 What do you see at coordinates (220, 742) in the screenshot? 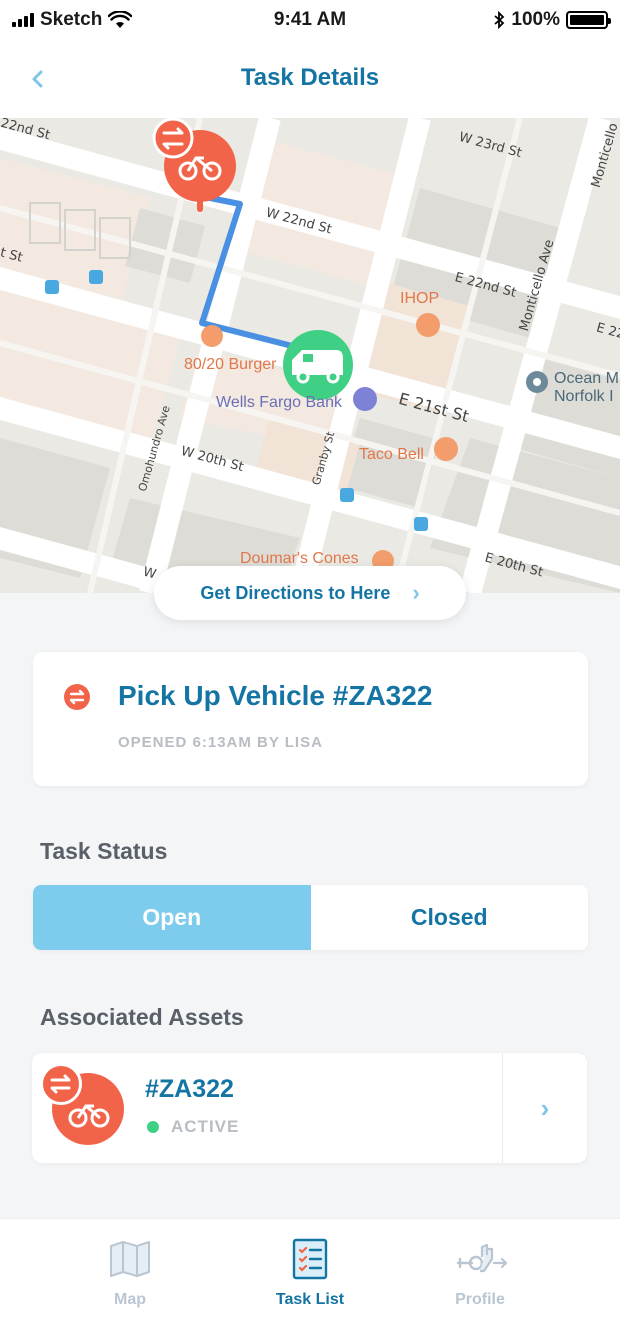
I see `task-subtitle: OPENED 6:13AM BY LISA` at bounding box center [220, 742].